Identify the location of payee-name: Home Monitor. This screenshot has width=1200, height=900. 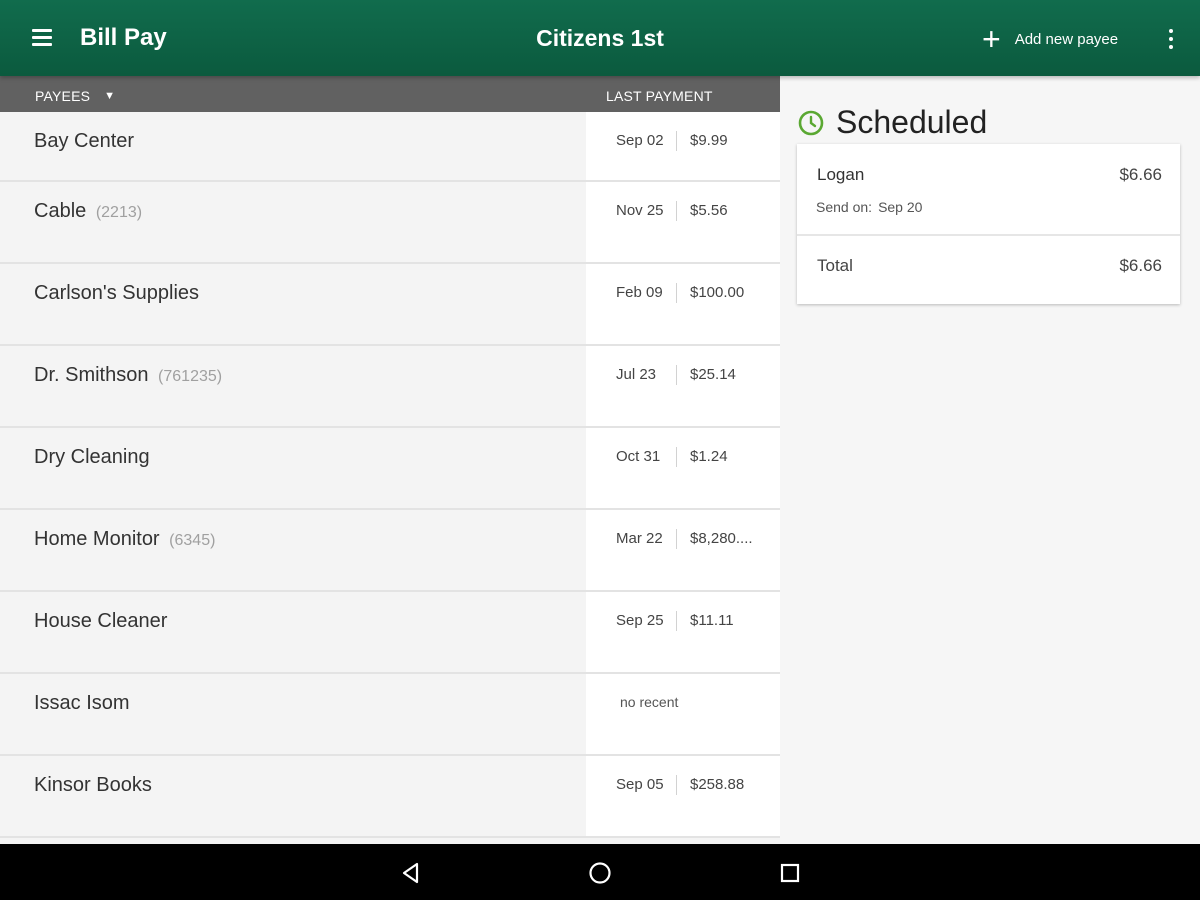
(97, 539).